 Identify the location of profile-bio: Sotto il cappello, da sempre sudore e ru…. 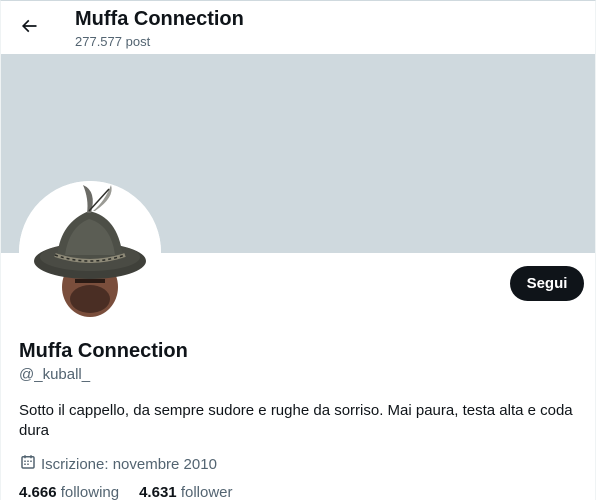
(296, 420).